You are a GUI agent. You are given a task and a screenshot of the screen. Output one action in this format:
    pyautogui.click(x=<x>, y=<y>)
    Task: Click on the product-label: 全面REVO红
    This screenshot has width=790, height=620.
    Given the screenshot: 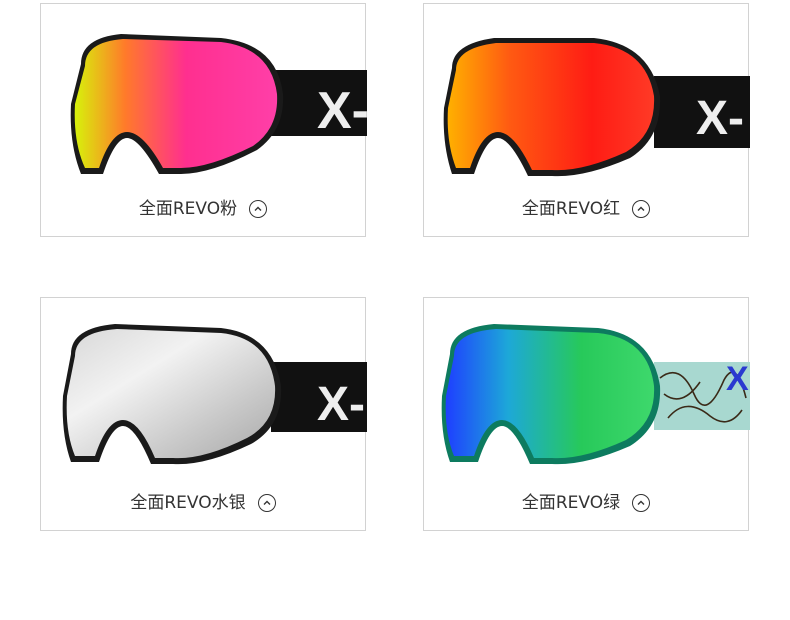 What is the action you would take?
    pyautogui.click(x=571, y=209)
    